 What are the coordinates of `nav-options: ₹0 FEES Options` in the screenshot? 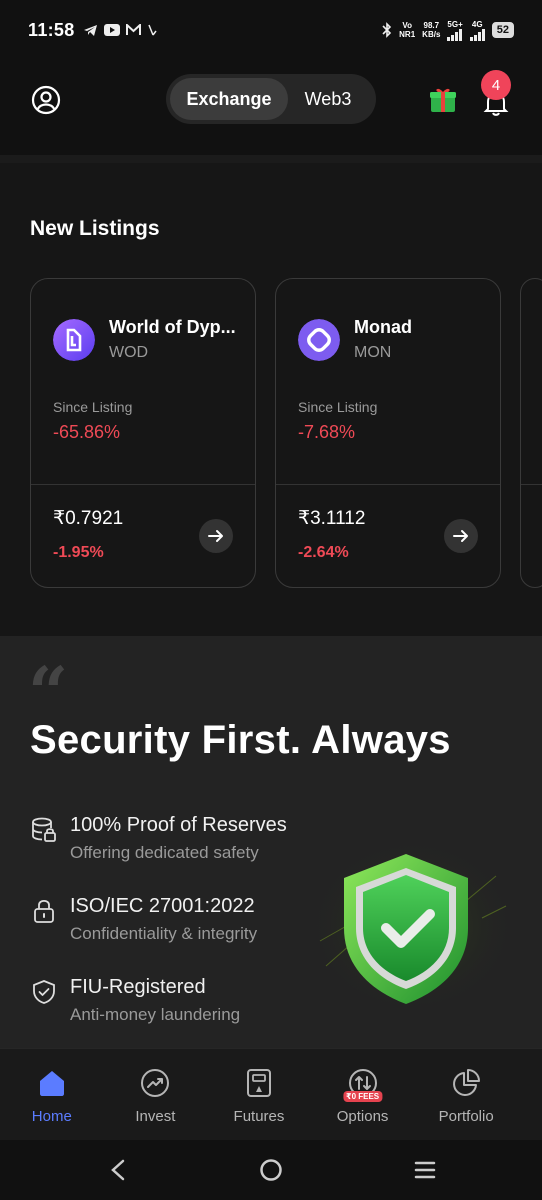 It's located at (363, 1095).